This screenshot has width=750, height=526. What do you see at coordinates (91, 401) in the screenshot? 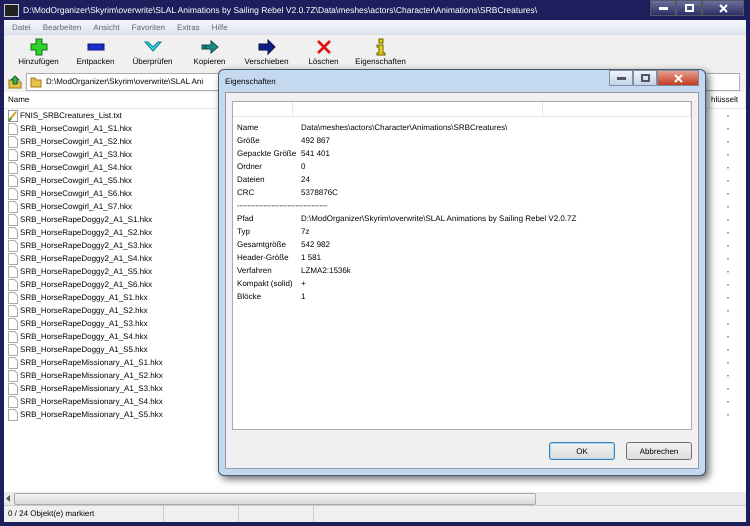
I see `file-name: SRB_HorseRapeMissionary_A1_S4.hkx` at bounding box center [91, 401].